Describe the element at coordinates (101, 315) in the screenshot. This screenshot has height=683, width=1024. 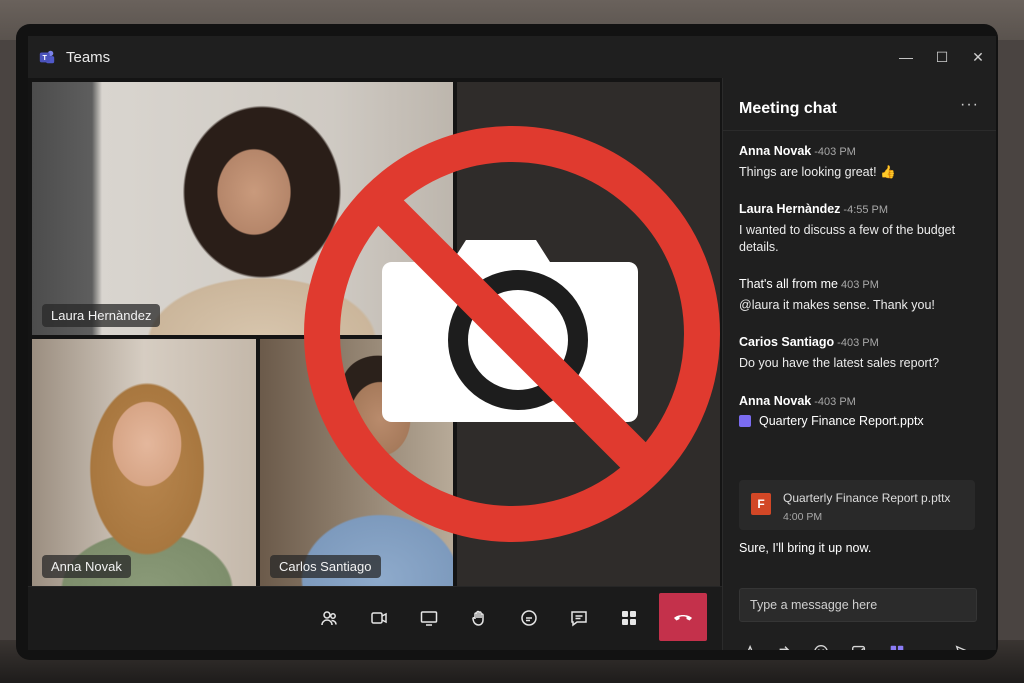
I see `participant-name: Laura Hernàndez` at that location.